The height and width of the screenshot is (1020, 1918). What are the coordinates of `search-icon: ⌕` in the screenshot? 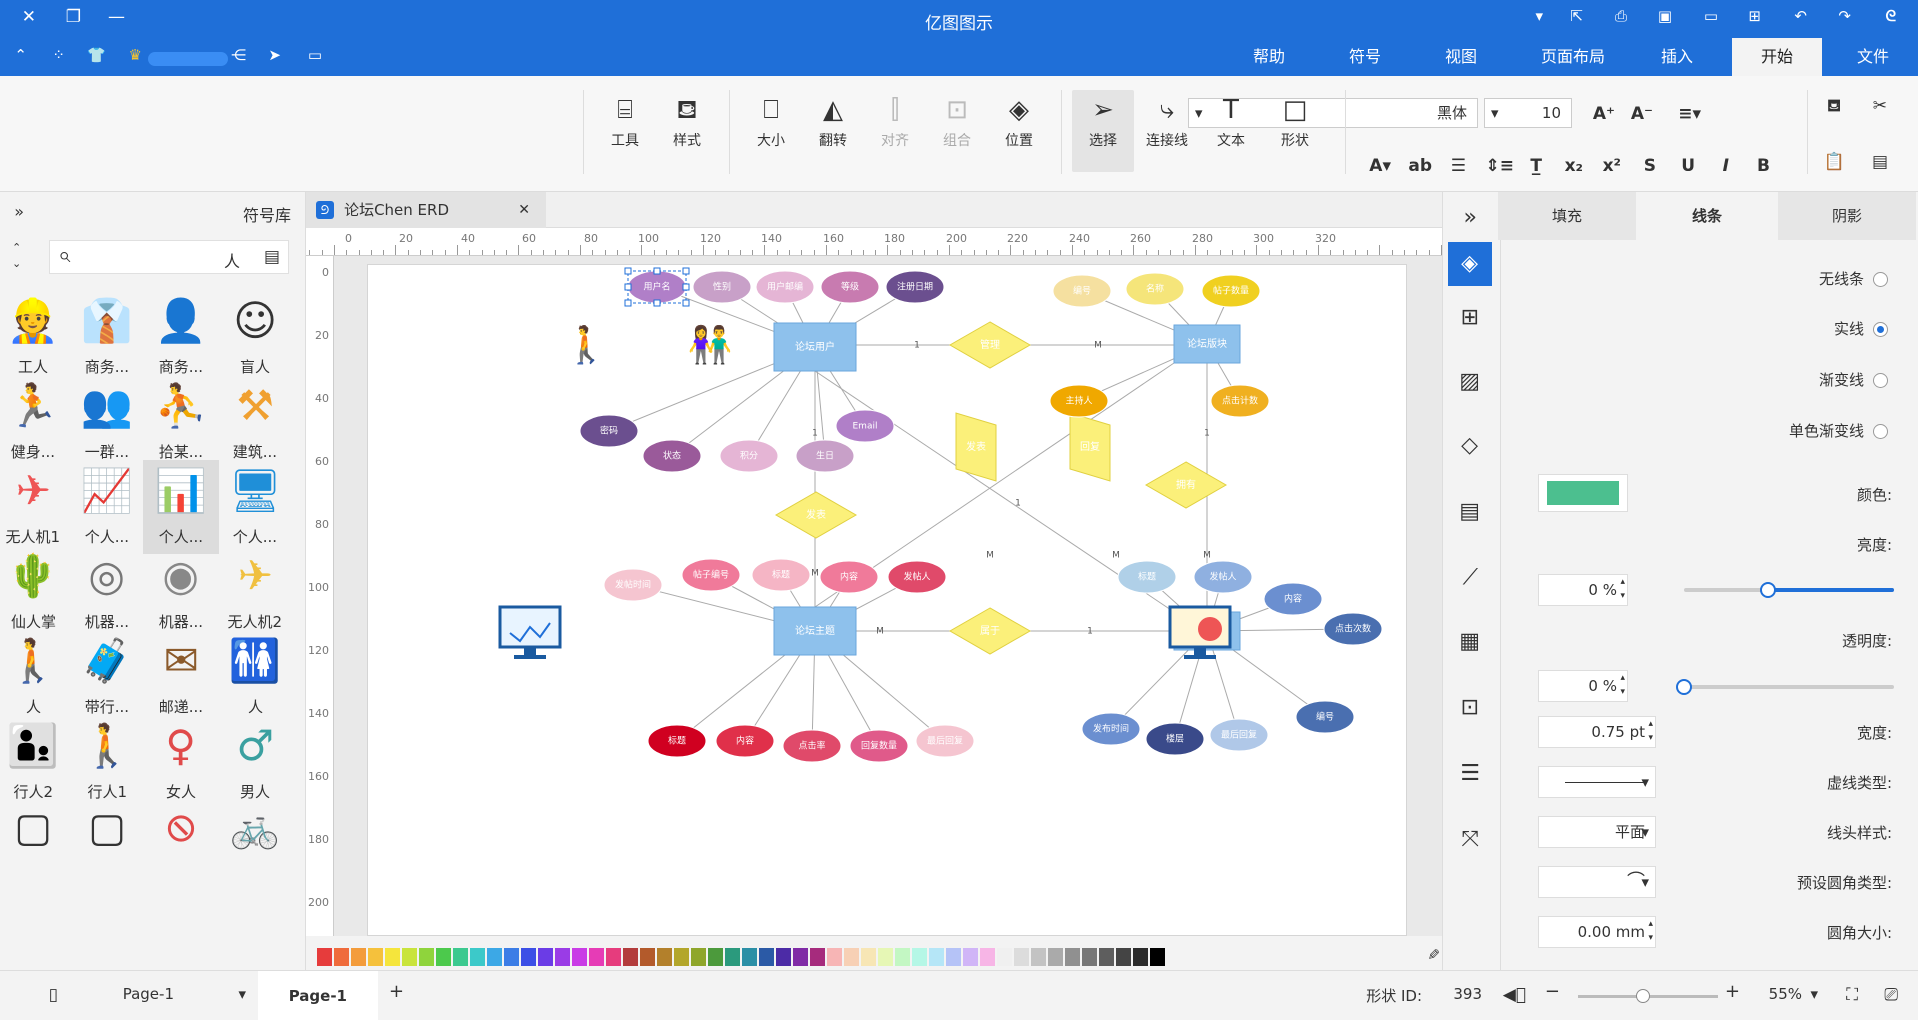 It's located at (64, 255).